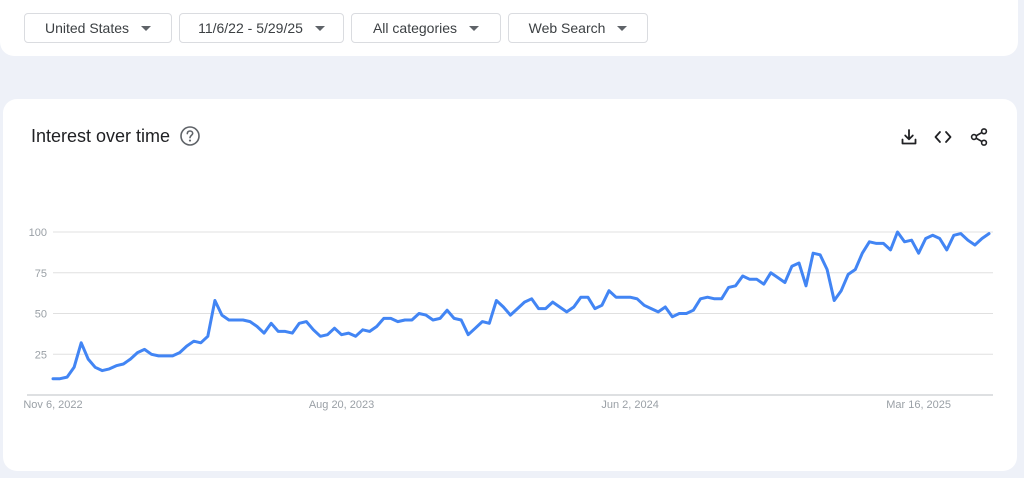 The height and width of the screenshot is (478, 1024). What do you see at coordinates (341, 405) in the screenshot?
I see `x-tick-label: Aug 20, 2023` at bounding box center [341, 405].